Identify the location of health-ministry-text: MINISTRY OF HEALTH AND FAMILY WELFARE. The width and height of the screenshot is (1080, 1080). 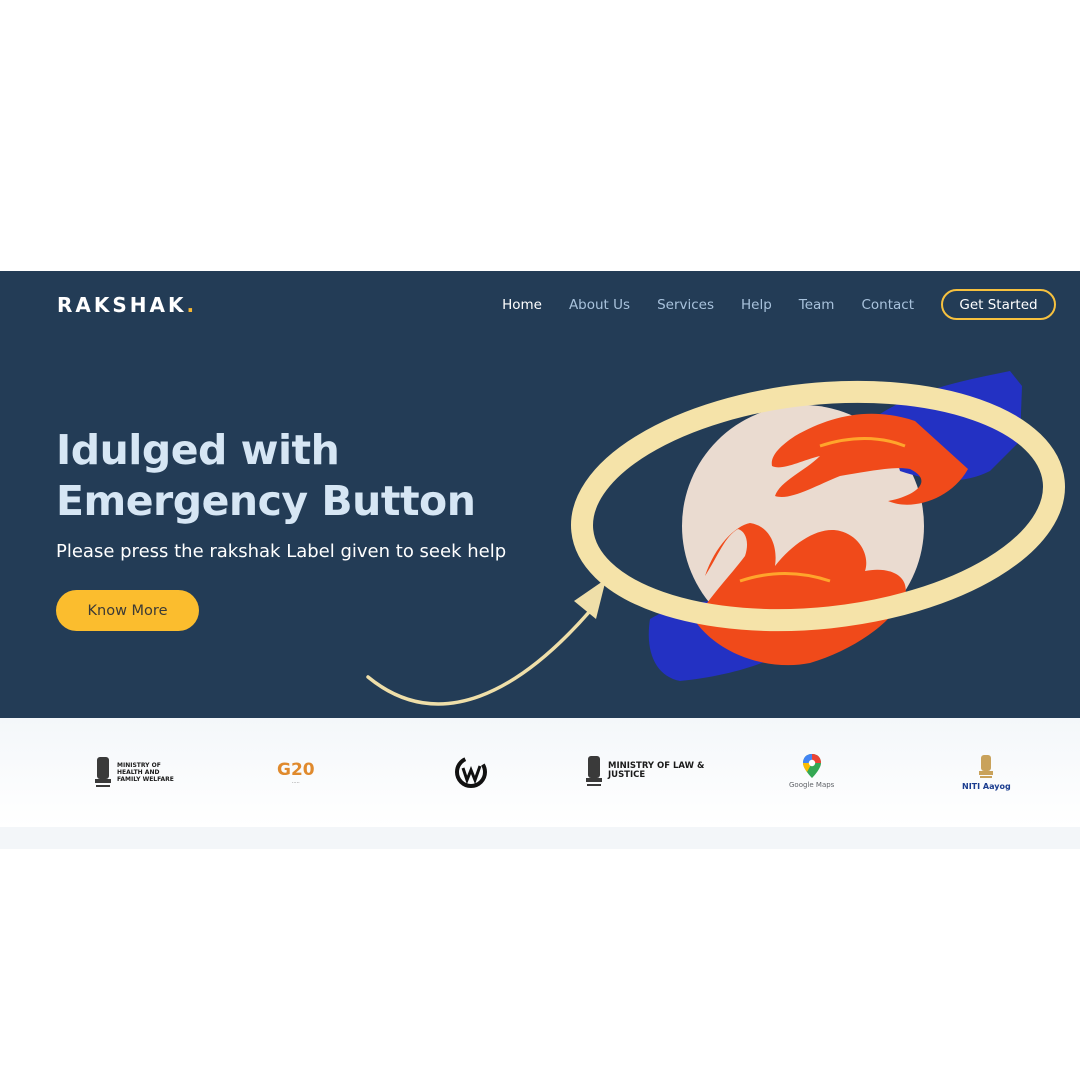
(145, 772).